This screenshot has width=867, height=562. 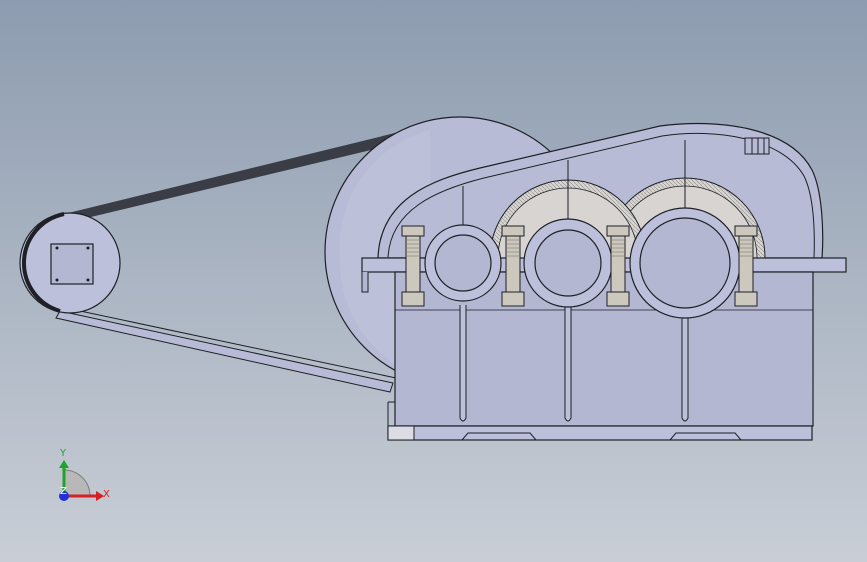 I want to click on flange-hook, so click(x=365, y=282).